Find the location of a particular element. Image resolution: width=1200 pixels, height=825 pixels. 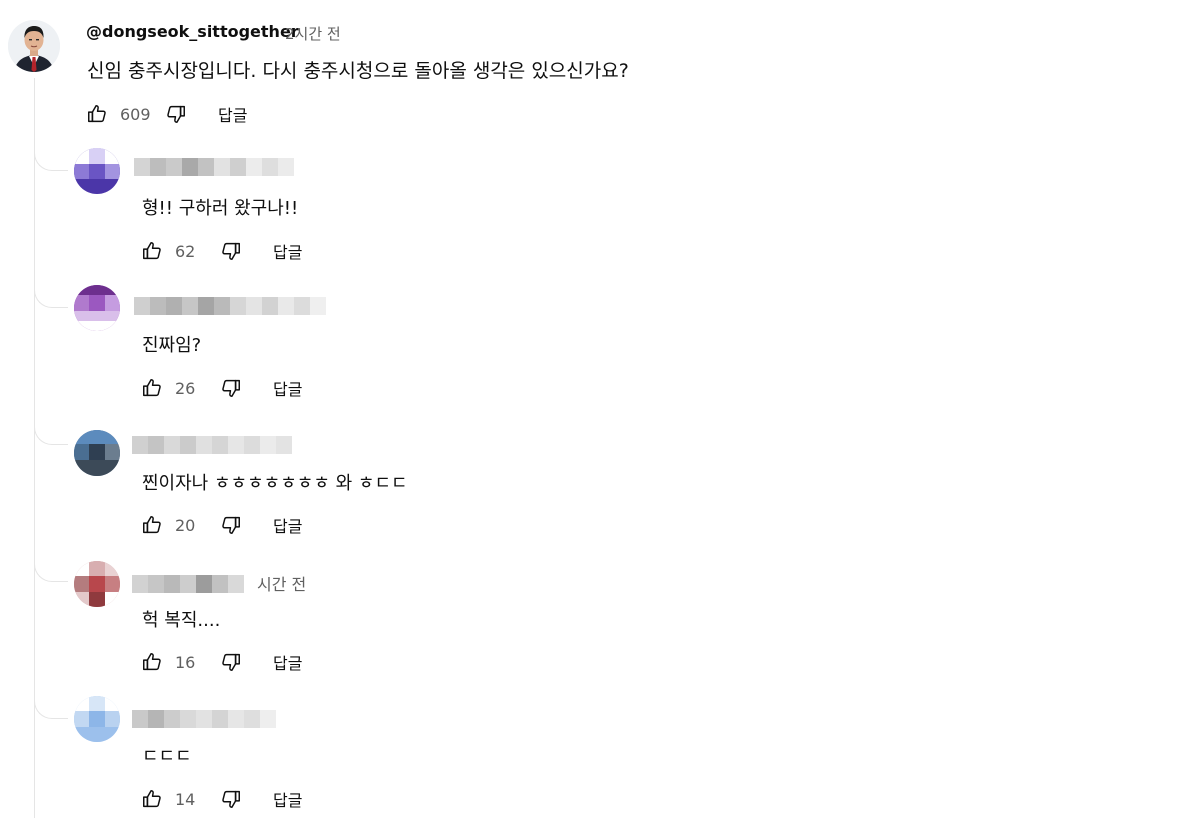

reply-actions: 14 답글 is located at coordinates (221, 799).